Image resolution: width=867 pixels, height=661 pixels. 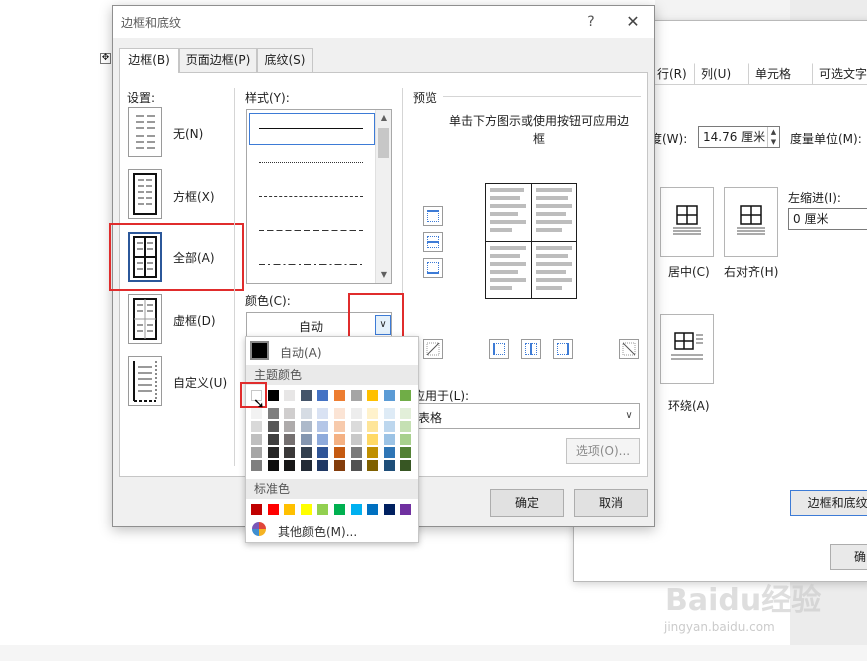 I want to click on setting-box-label: 方框(X), so click(x=194, y=196).